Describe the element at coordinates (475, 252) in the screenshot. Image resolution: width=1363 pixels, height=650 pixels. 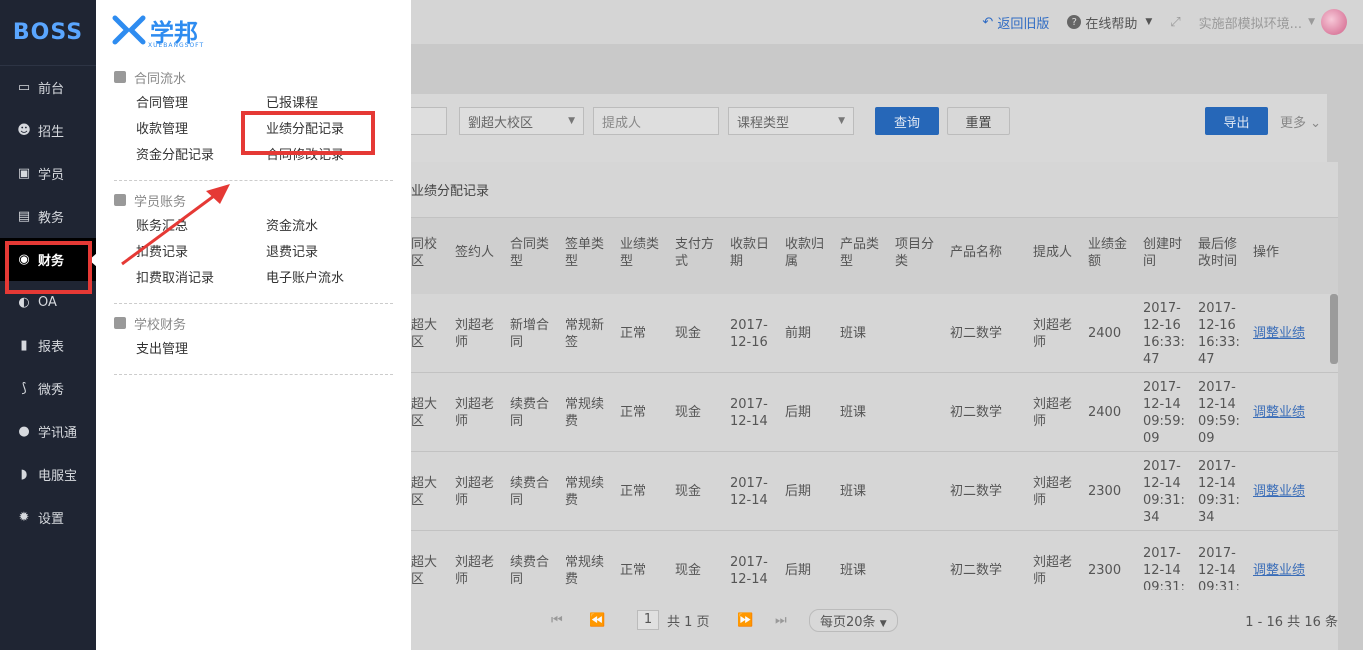
I see `column-header: 签约人` at that location.